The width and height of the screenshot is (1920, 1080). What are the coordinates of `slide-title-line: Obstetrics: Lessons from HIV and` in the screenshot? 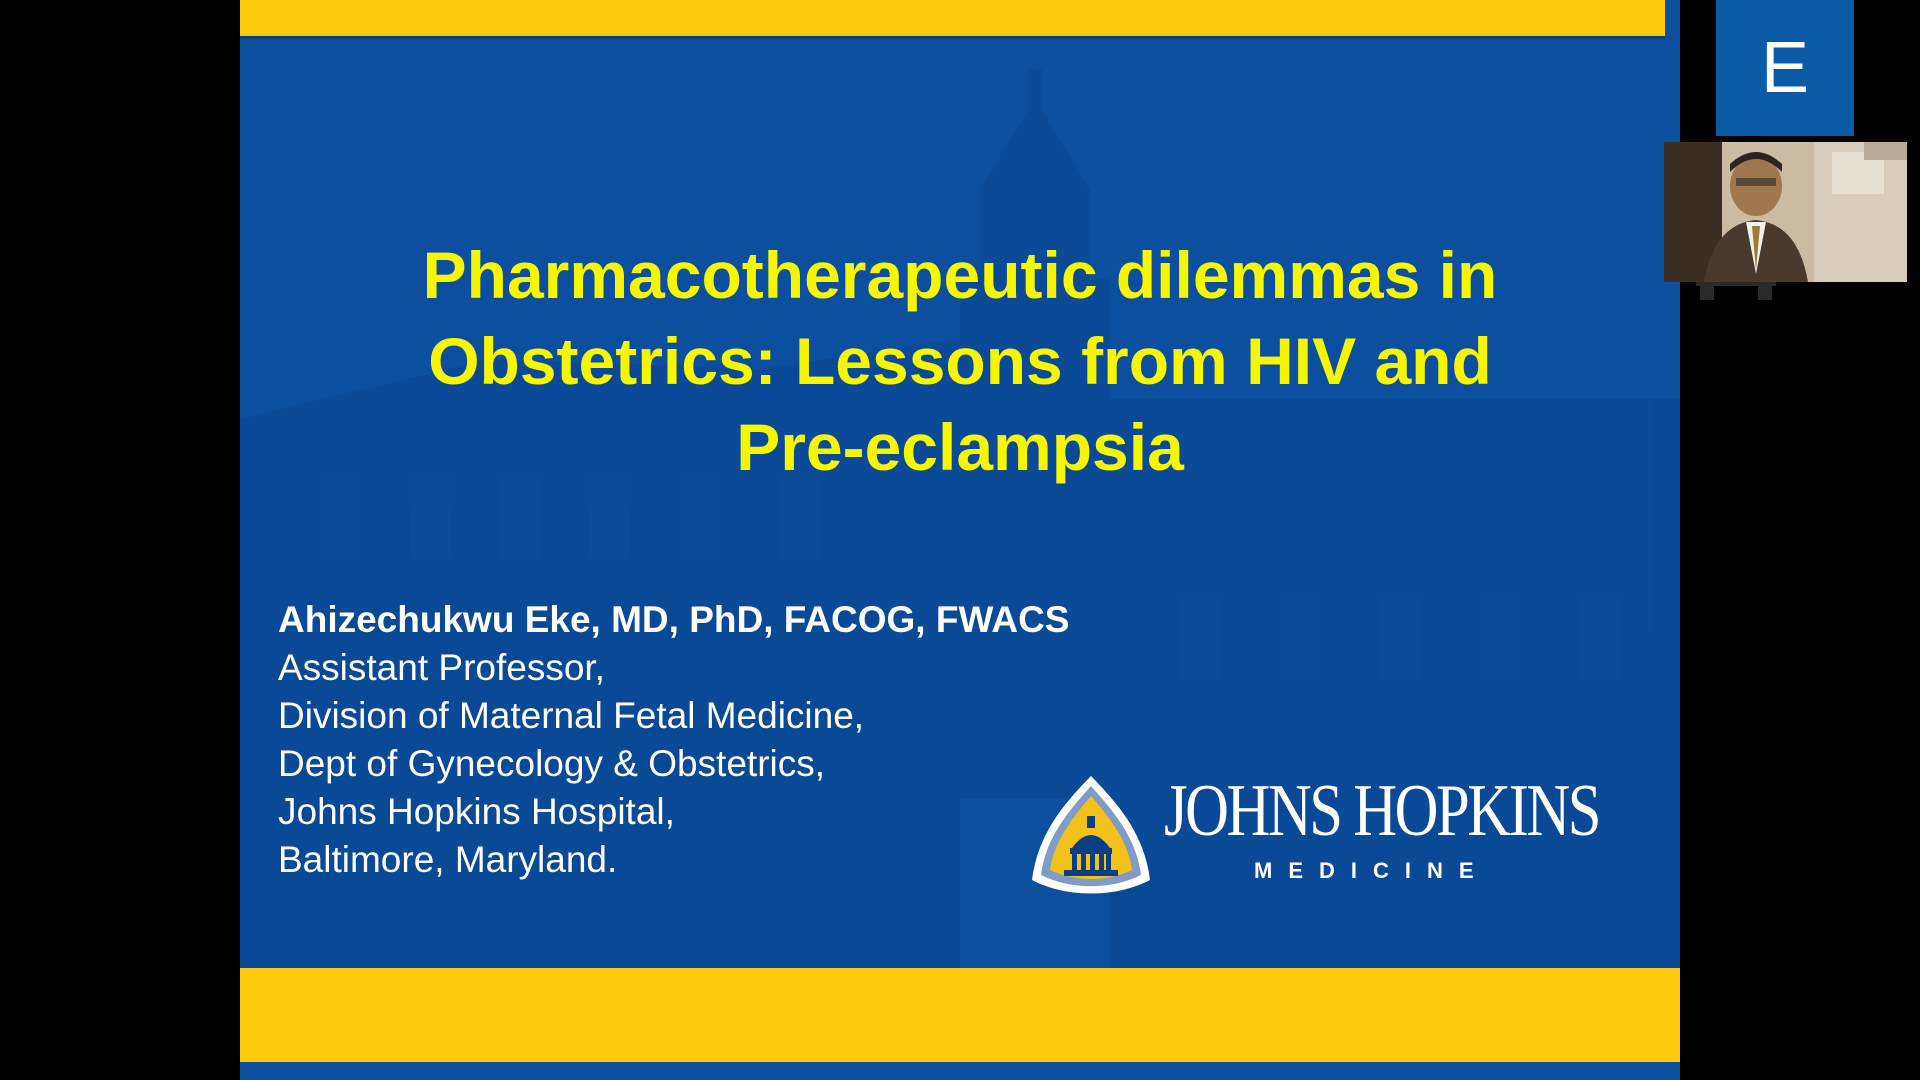 It's located at (960, 361).